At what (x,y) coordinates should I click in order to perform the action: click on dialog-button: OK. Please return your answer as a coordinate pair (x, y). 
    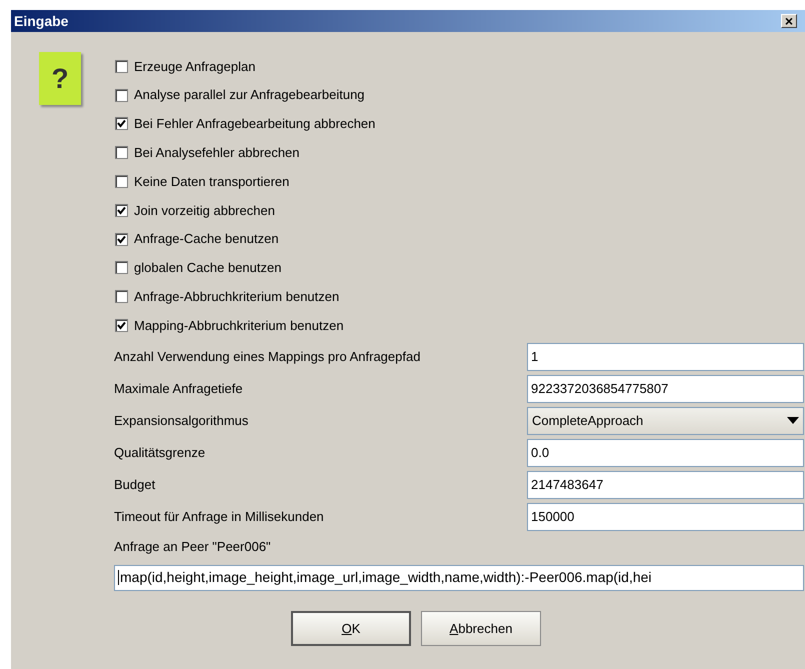
    Looking at the image, I should click on (351, 628).